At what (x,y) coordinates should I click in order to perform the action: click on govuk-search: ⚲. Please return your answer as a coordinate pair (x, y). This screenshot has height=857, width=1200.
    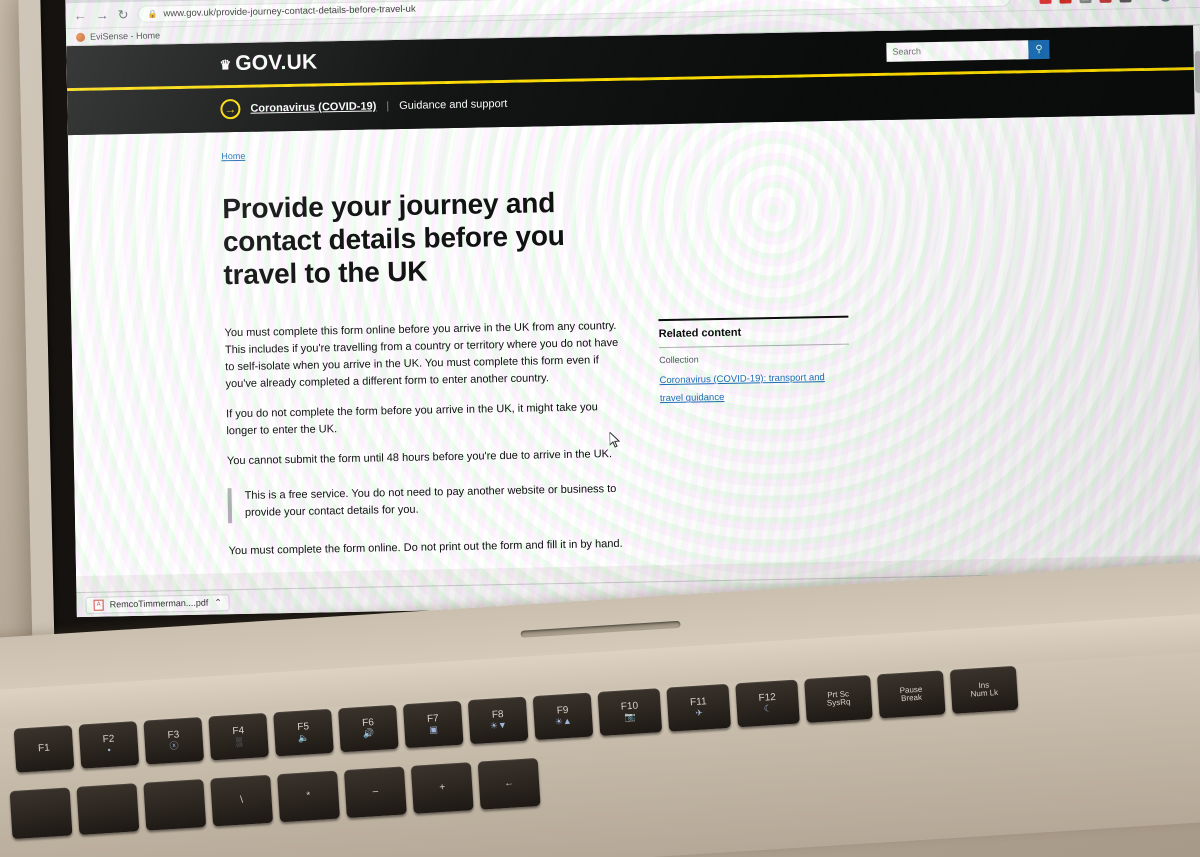
    Looking at the image, I should click on (968, 50).